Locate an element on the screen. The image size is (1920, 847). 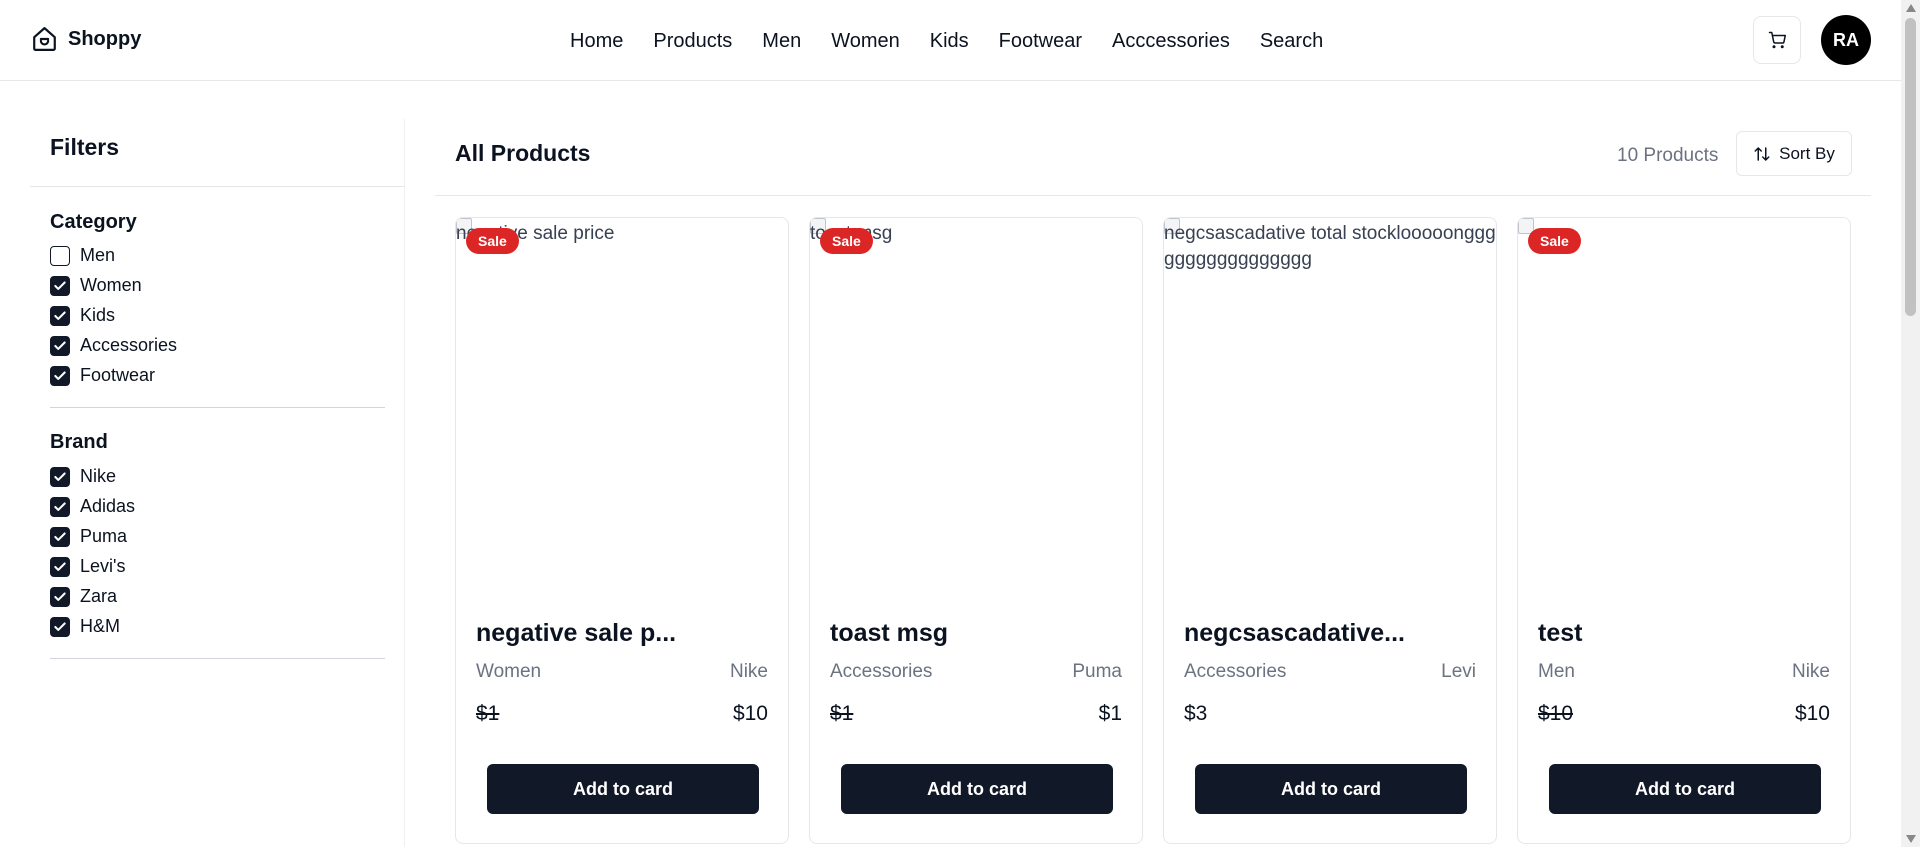
sort-label: Sort By is located at coordinates (1807, 153).